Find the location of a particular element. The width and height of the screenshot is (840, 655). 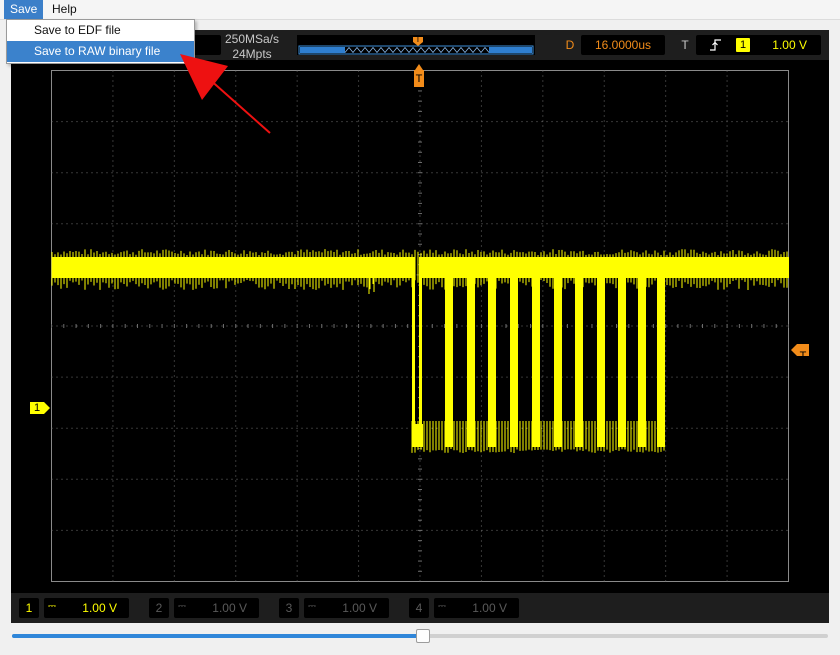

delay-label: D is located at coordinates (570, 45).